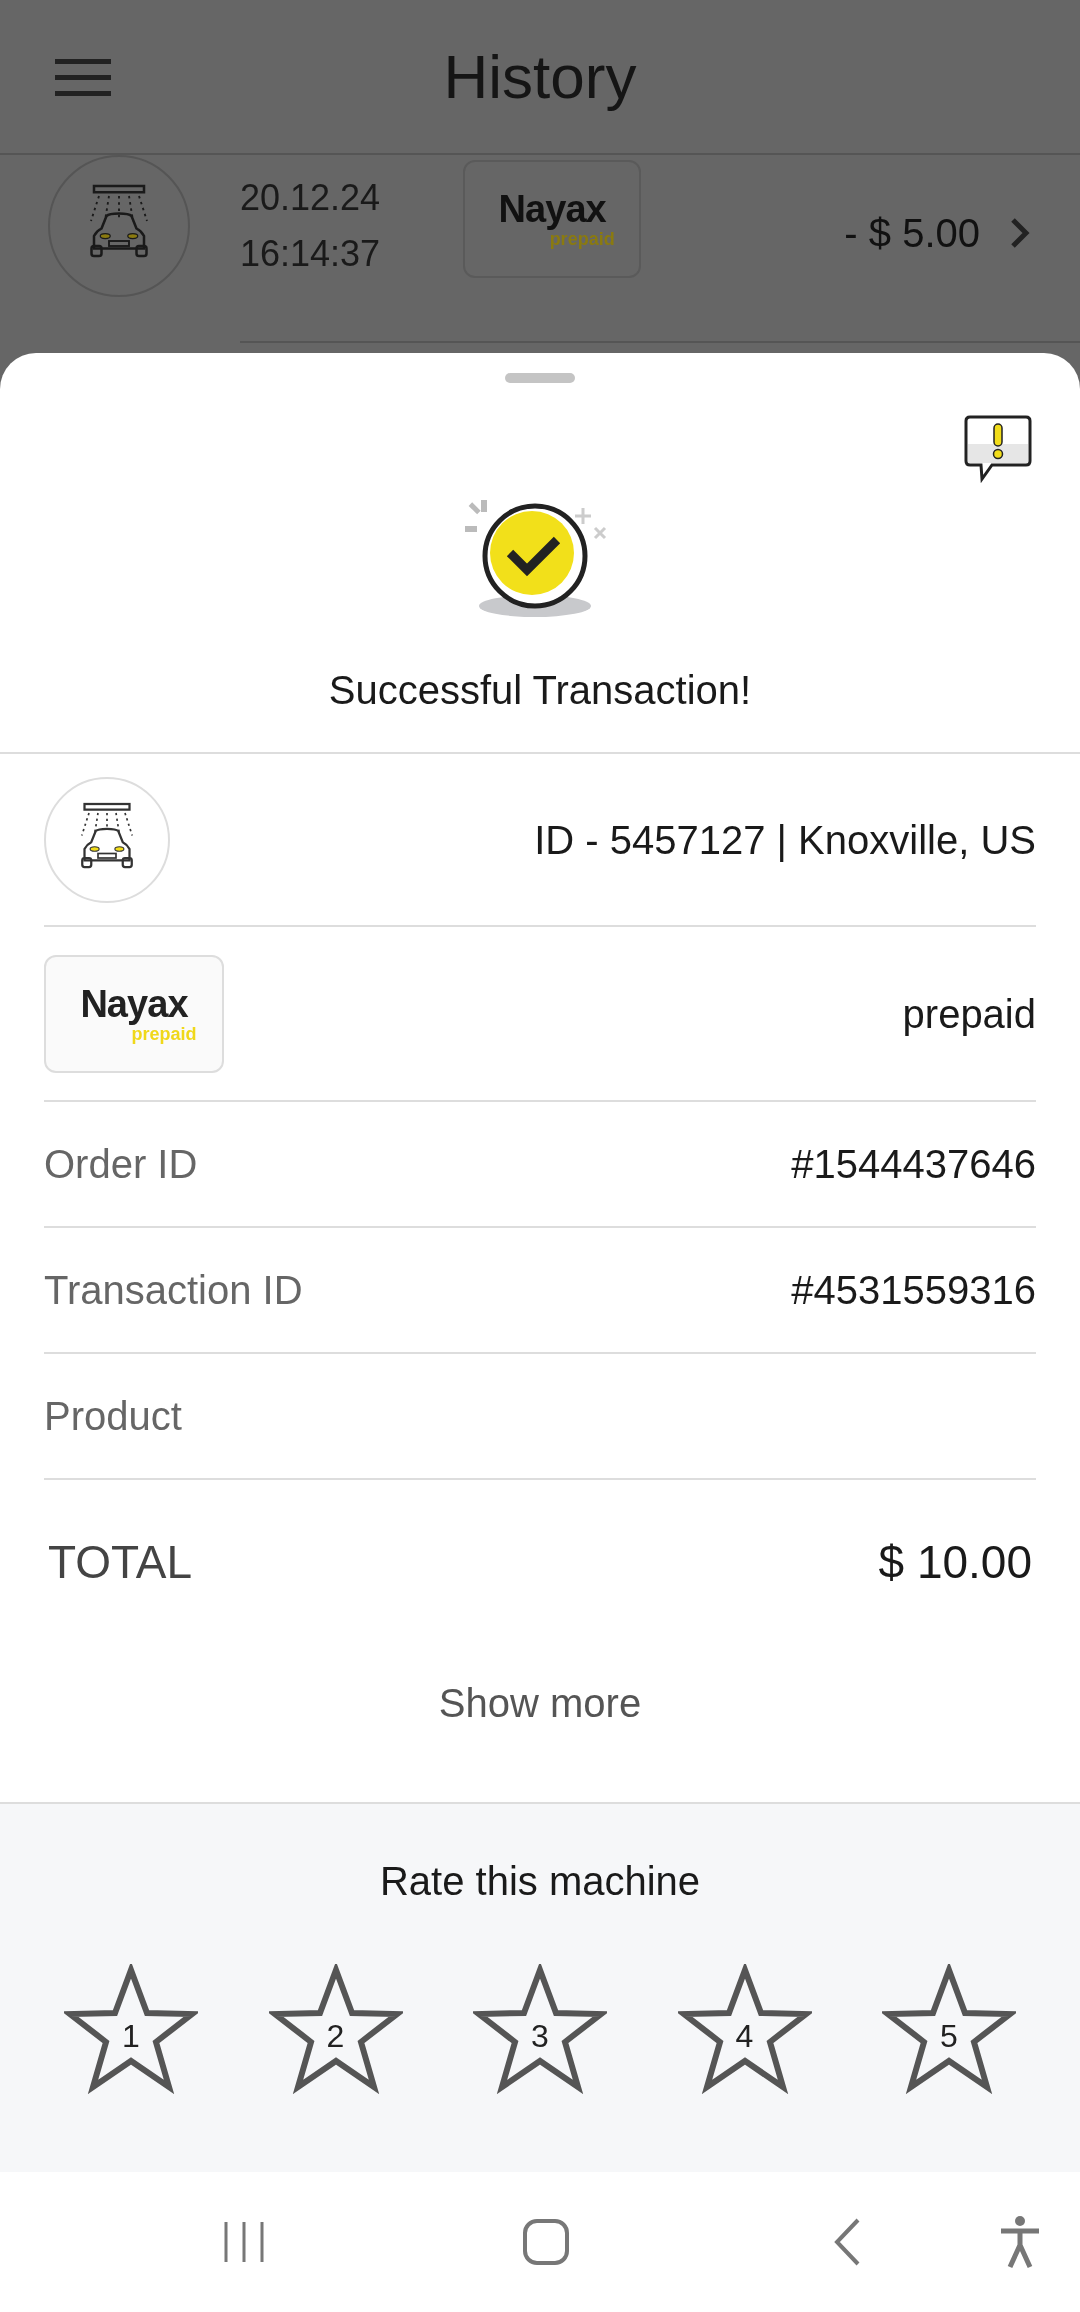 This screenshot has width=1080, height=2312. Describe the element at coordinates (1020, 233) in the screenshot. I see `chevron-right-icon` at that location.